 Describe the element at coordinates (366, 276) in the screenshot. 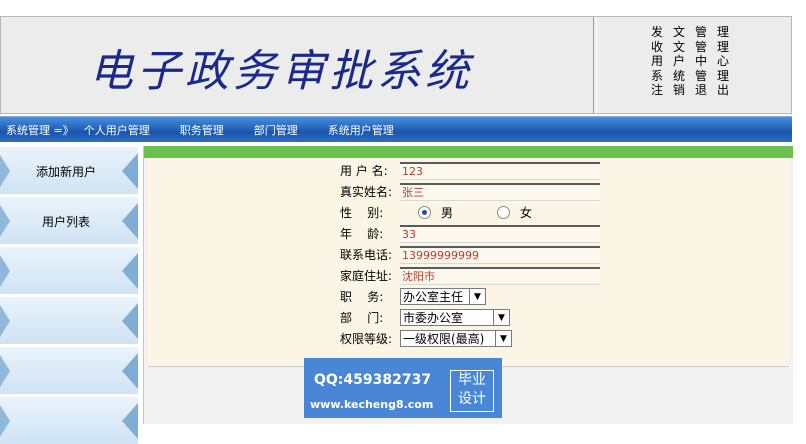

I see `address-label: 家庭住址:` at that location.